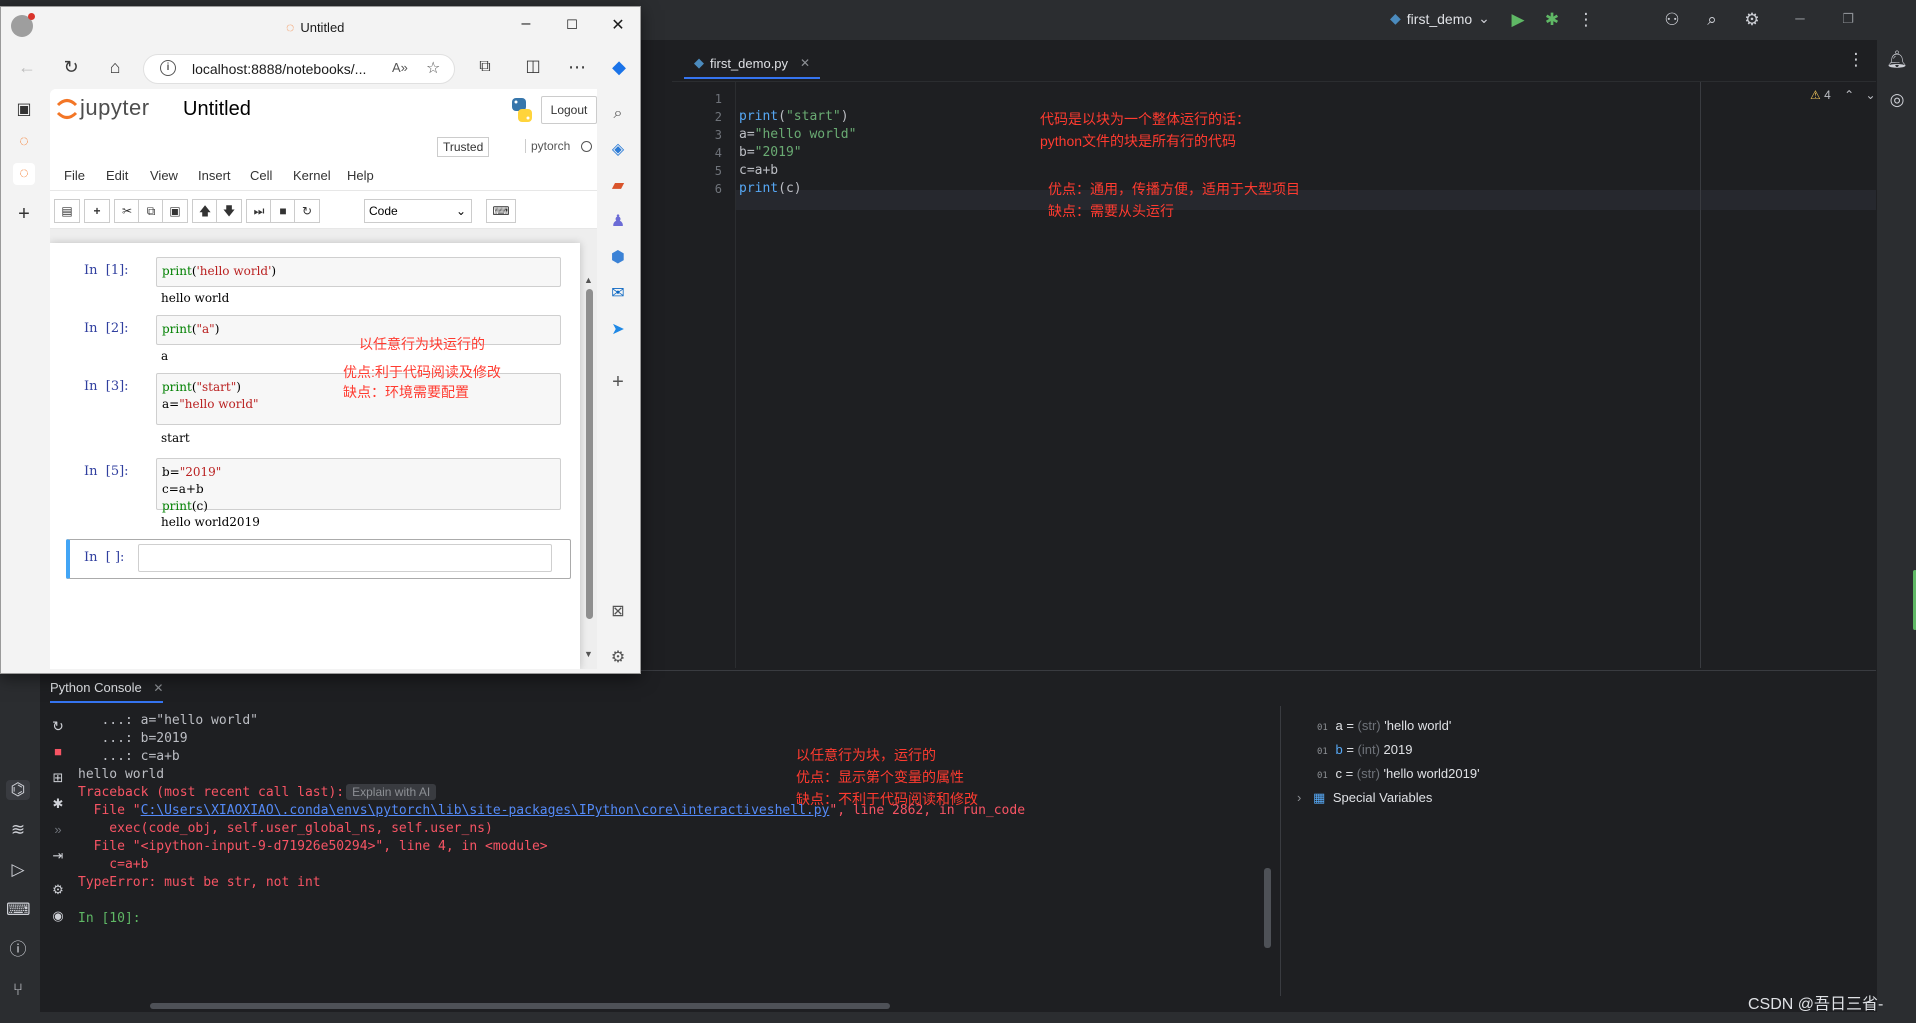 This screenshot has width=1916, height=1023. I want to click on outlook-icon: ✉, so click(618, 294).